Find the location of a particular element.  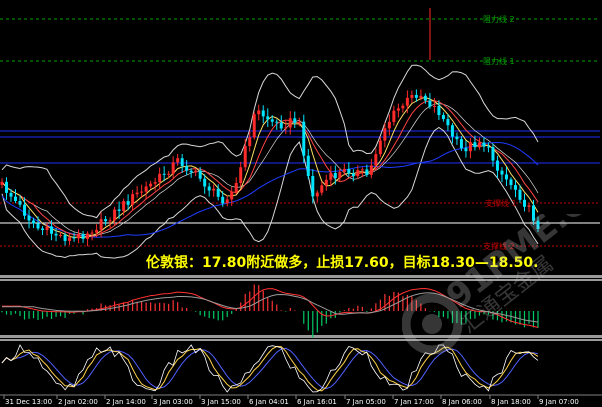

x-tick-label: 7 Jan 17:00 is located at coordinates (414, 402).